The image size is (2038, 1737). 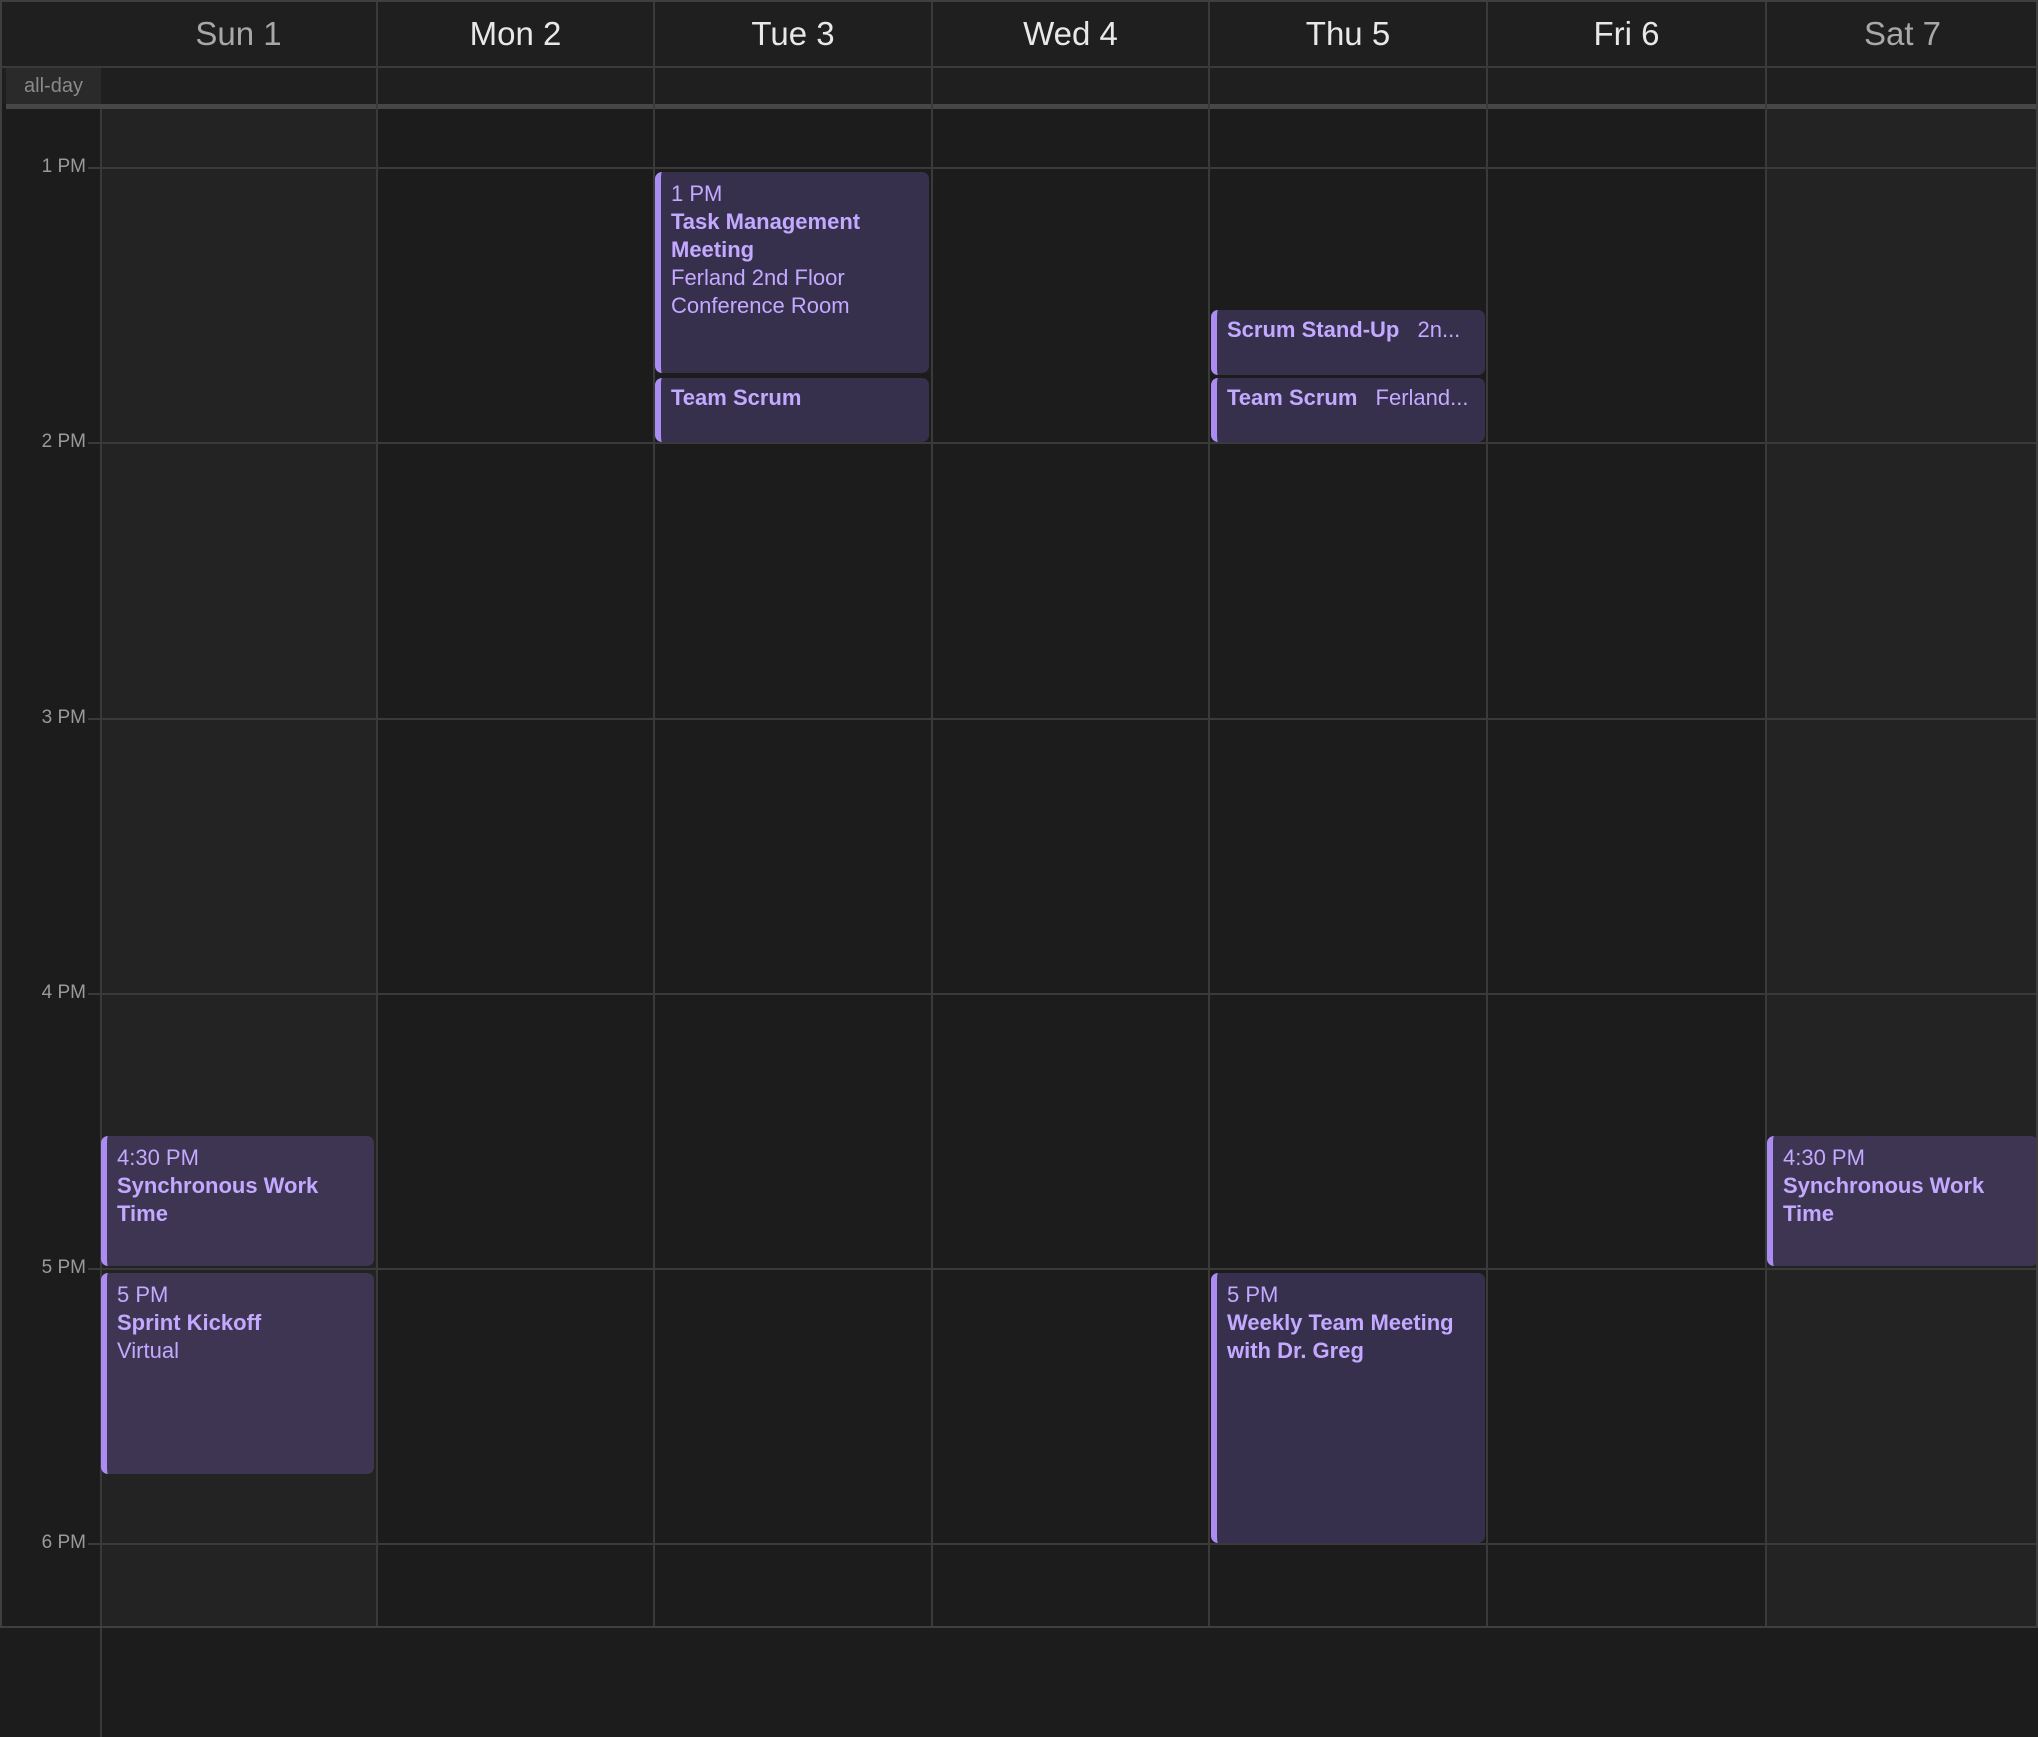 What do you see at coordinates (53, 86) in the screenshot?
I see `all-day-label: all-day` at bounding box center [53, 86].